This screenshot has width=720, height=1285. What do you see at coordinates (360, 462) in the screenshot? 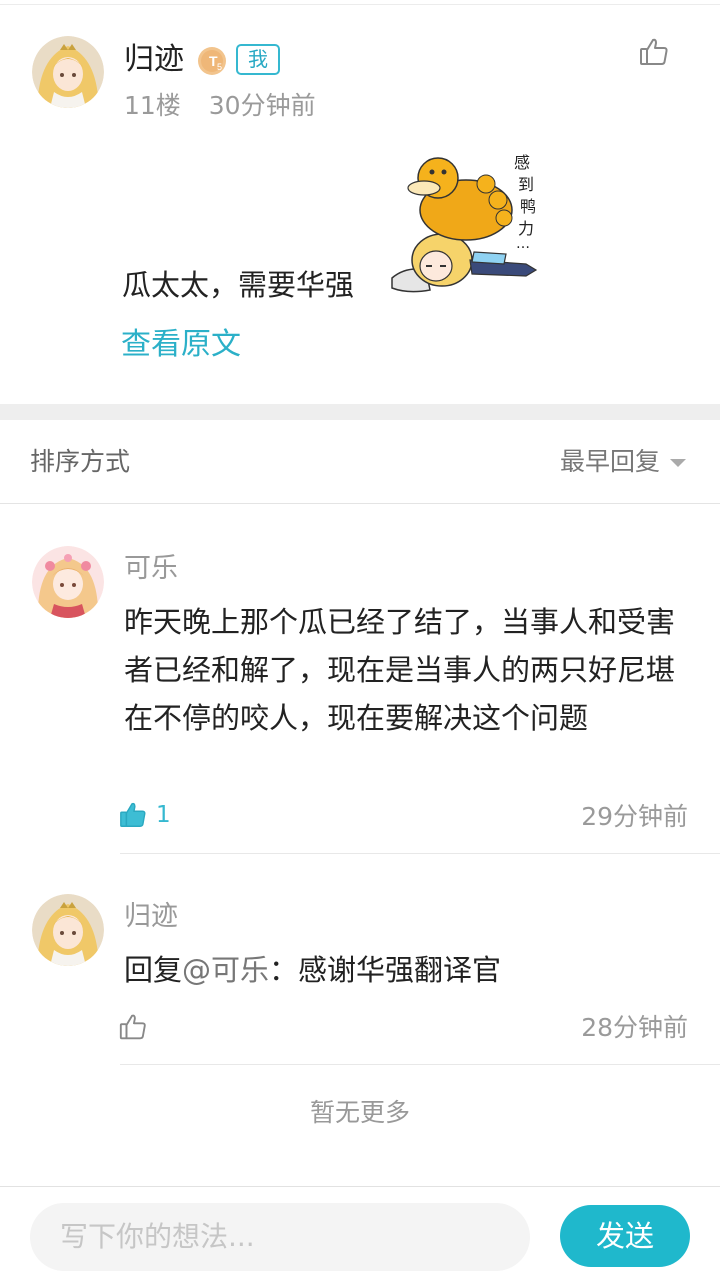
I see `sort-bar: 排序方式 最早回复` at bounding box center [360, 462].